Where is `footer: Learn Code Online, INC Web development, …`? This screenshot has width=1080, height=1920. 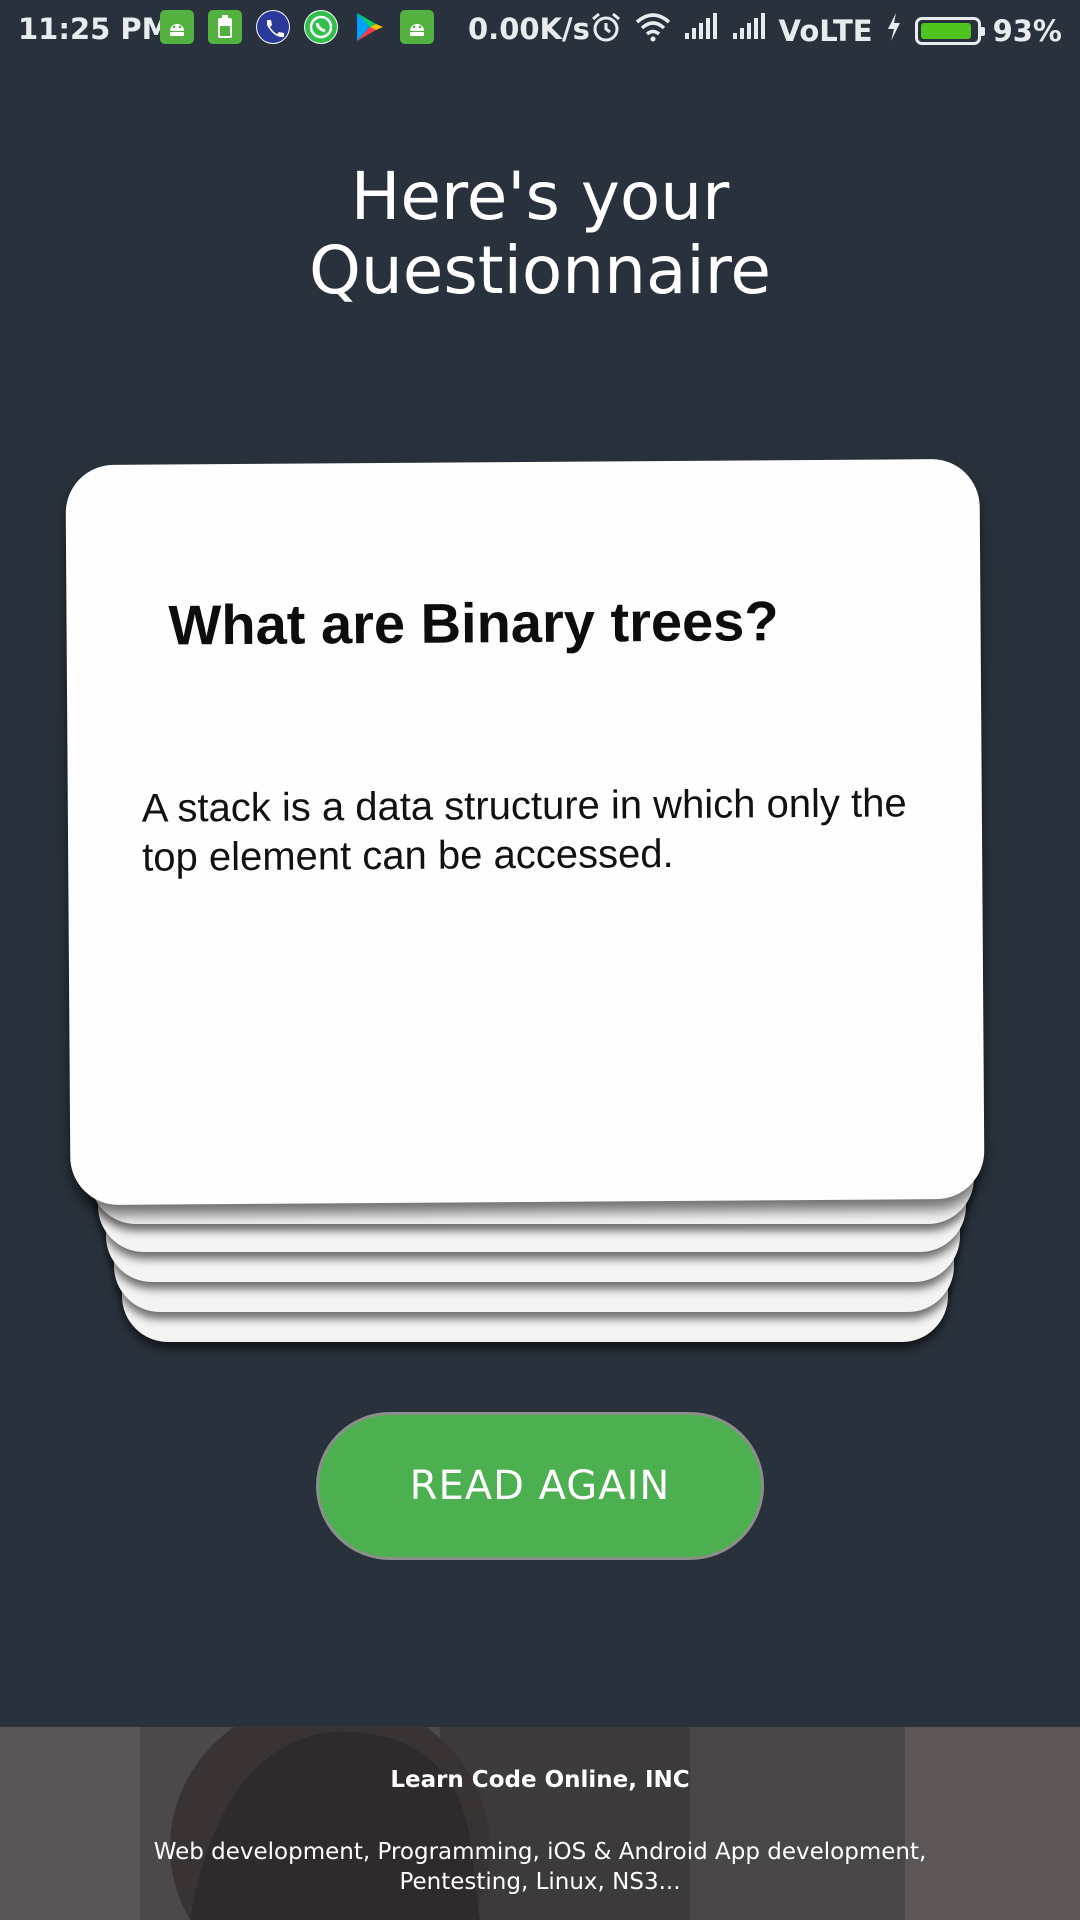 footer: Learn Code Online, INC Web development, … is located at coordinates (540, 1823).